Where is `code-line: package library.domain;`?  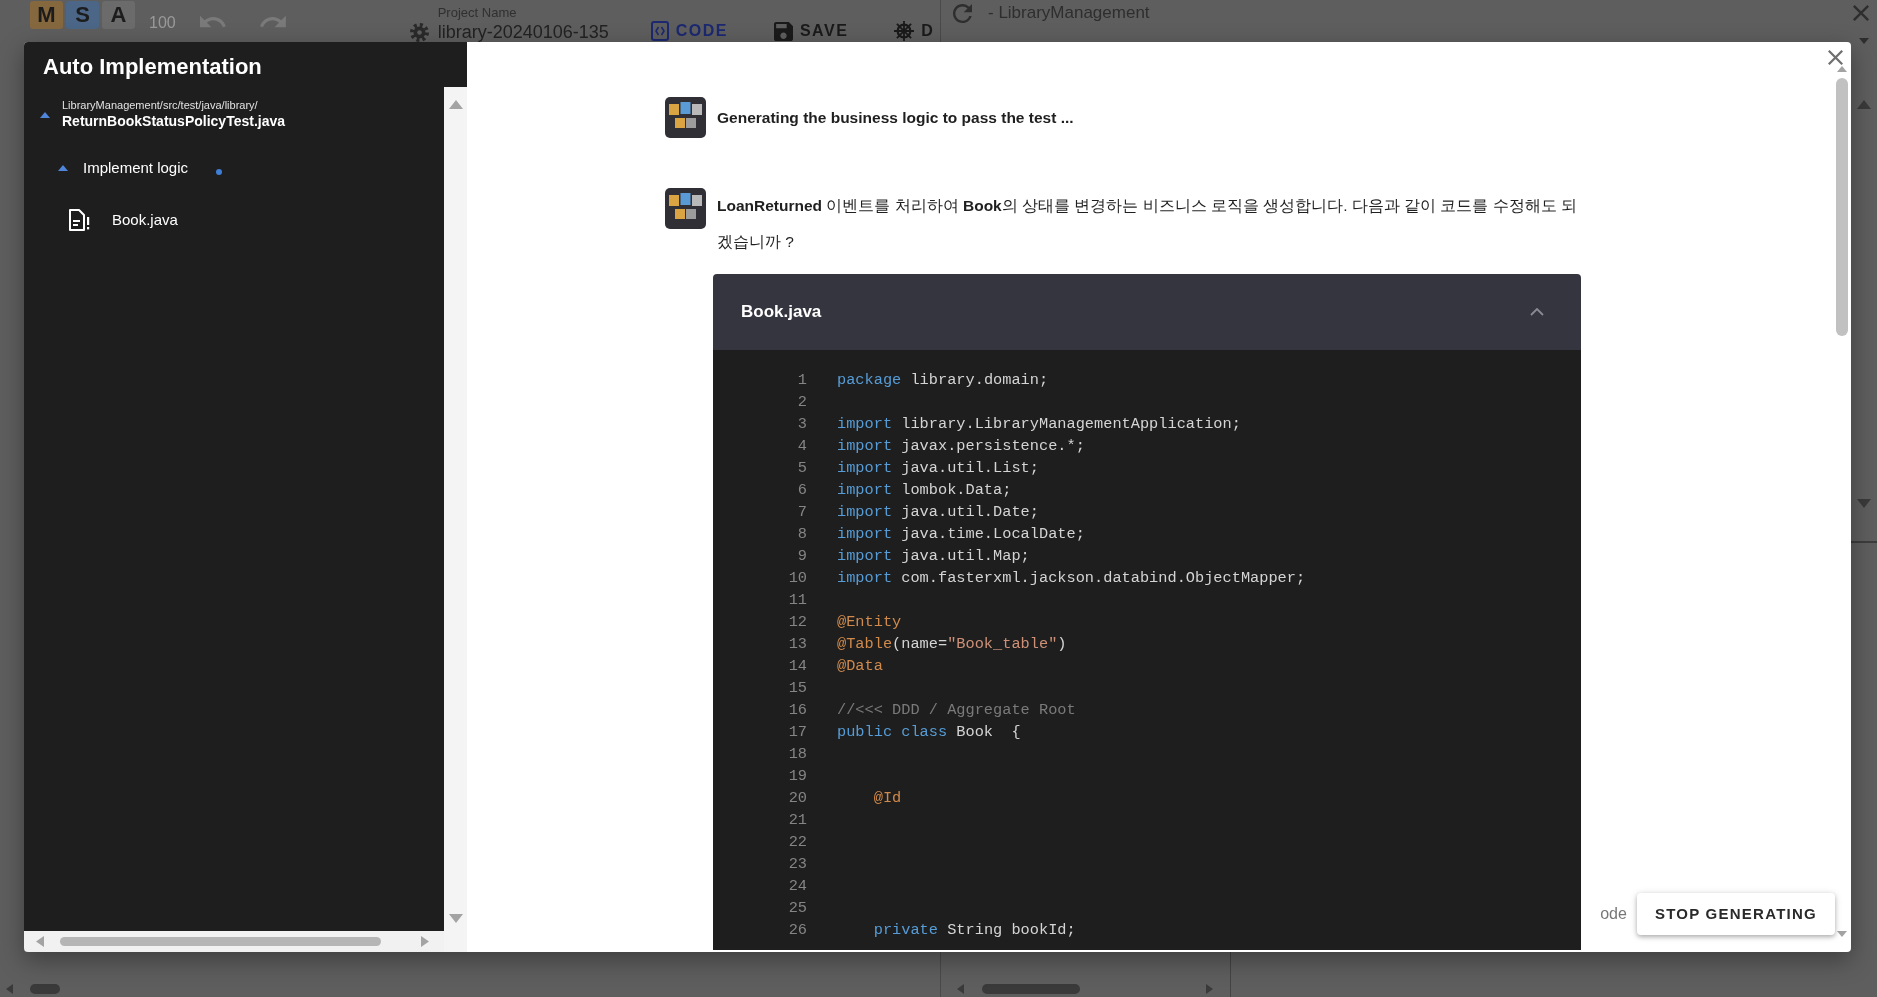
code-line: package library.domain; is located at coordinates (943, 380).